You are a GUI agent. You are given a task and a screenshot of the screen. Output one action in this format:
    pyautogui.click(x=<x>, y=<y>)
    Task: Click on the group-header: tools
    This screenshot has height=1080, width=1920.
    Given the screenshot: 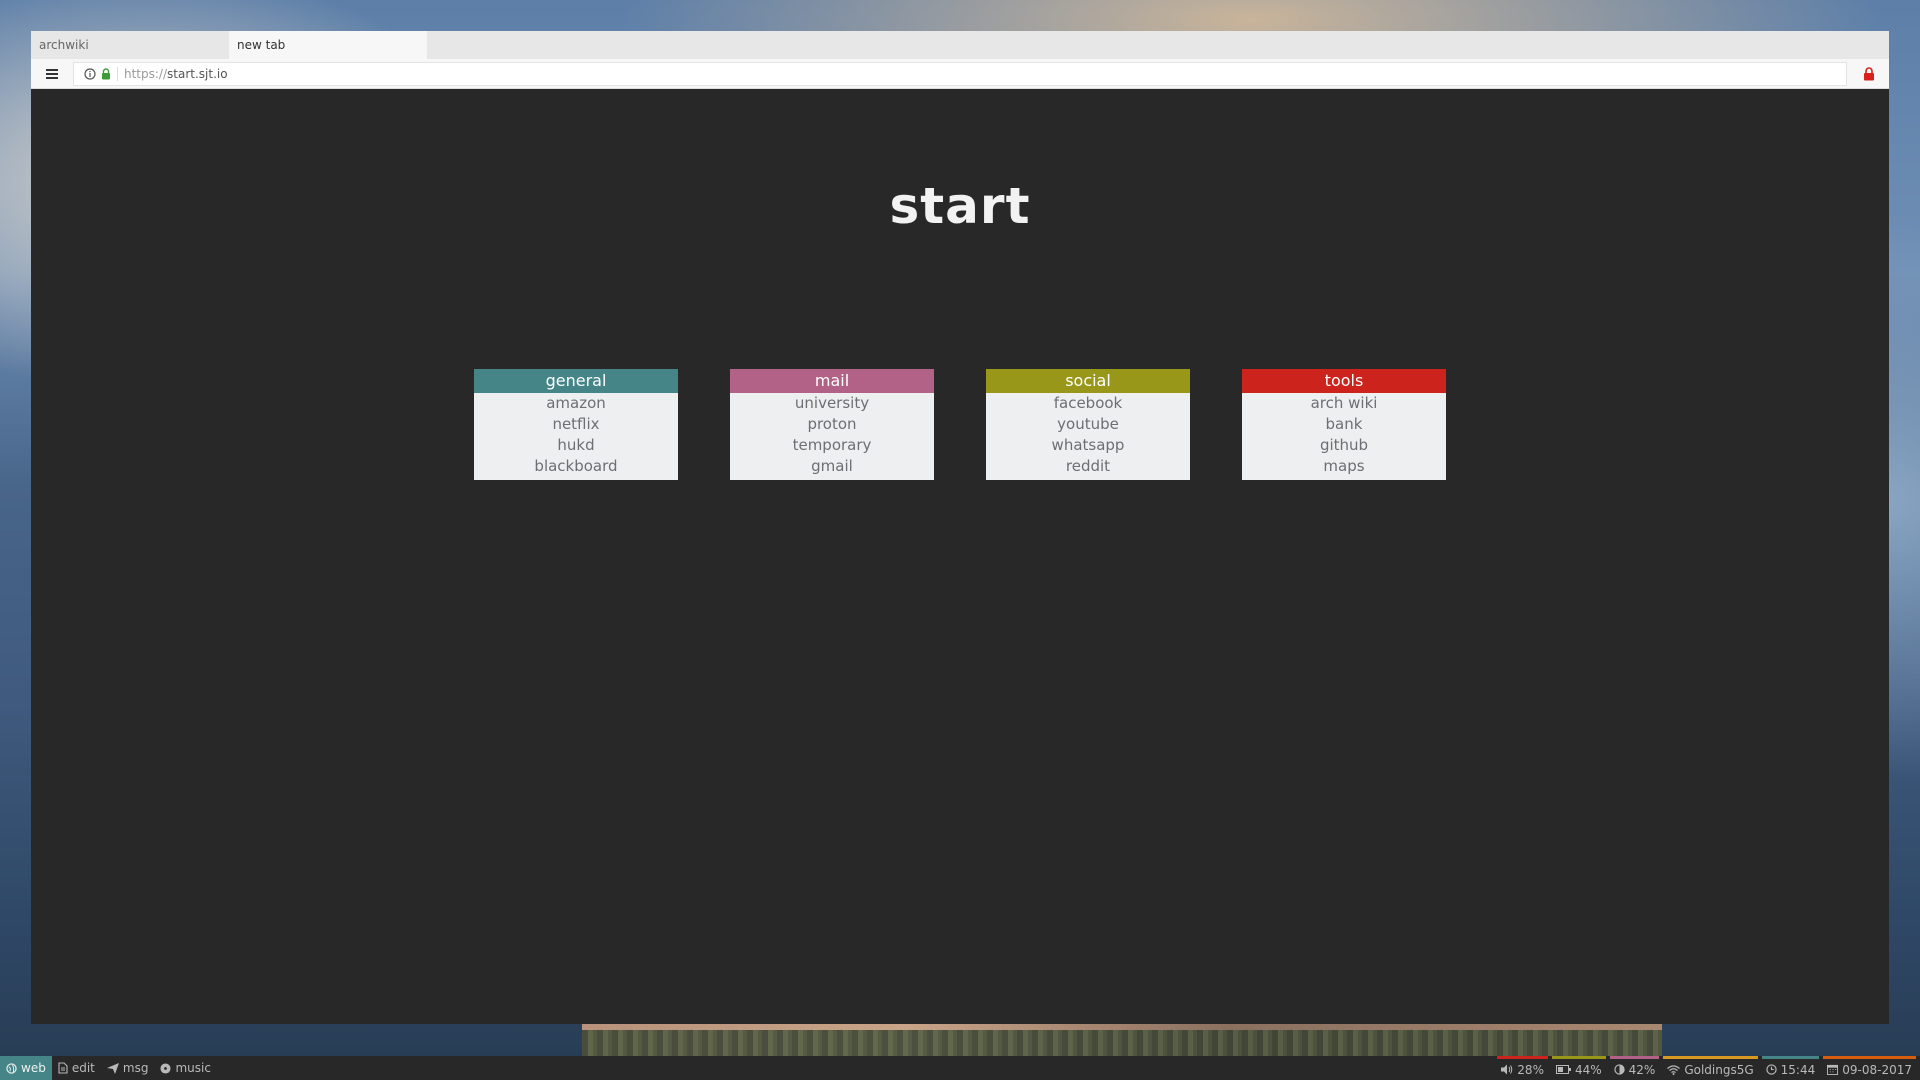 What is the action you would take?
    pyautogui.click(x=1344, y=381)
    